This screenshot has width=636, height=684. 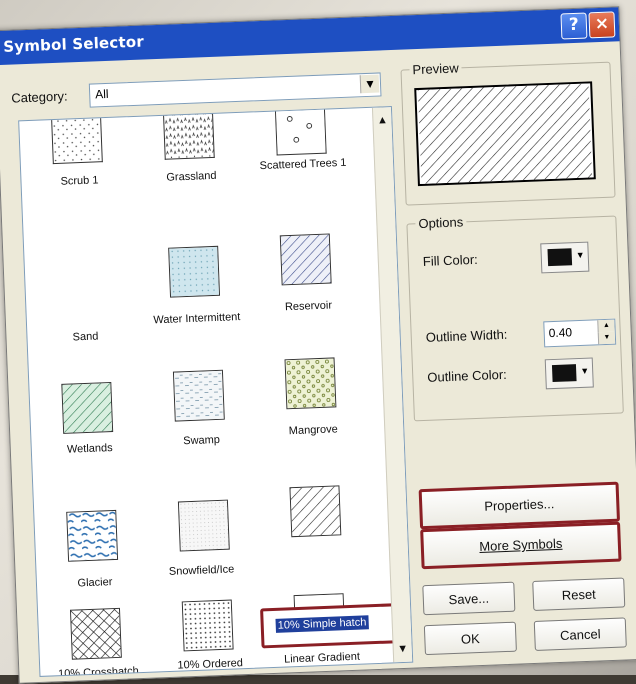 I want to click on symbol-grassland: Grassland, so click(x=189, y=145).